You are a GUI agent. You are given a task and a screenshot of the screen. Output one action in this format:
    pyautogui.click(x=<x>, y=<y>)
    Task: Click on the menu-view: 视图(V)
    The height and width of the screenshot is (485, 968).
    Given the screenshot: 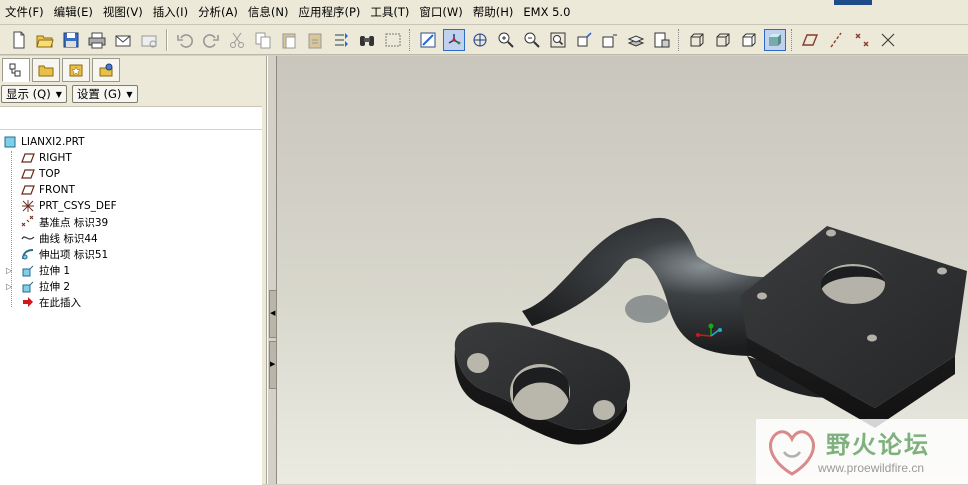 What is the action you would take?
    pyautogui.click(x=123, y=12)
    